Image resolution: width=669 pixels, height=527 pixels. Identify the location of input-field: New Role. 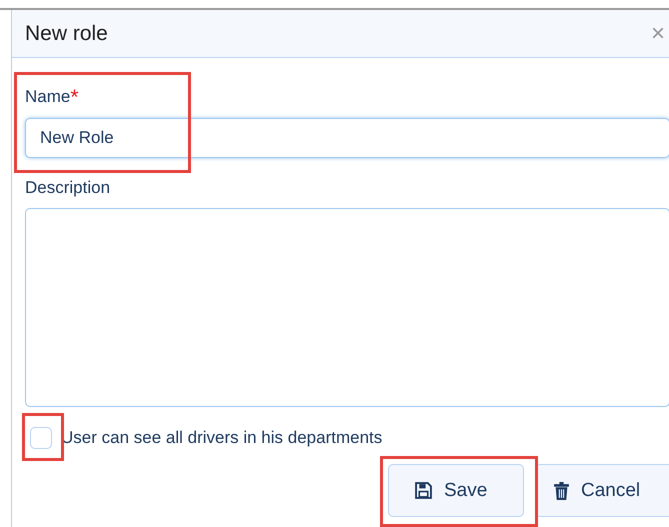
(347, 138).